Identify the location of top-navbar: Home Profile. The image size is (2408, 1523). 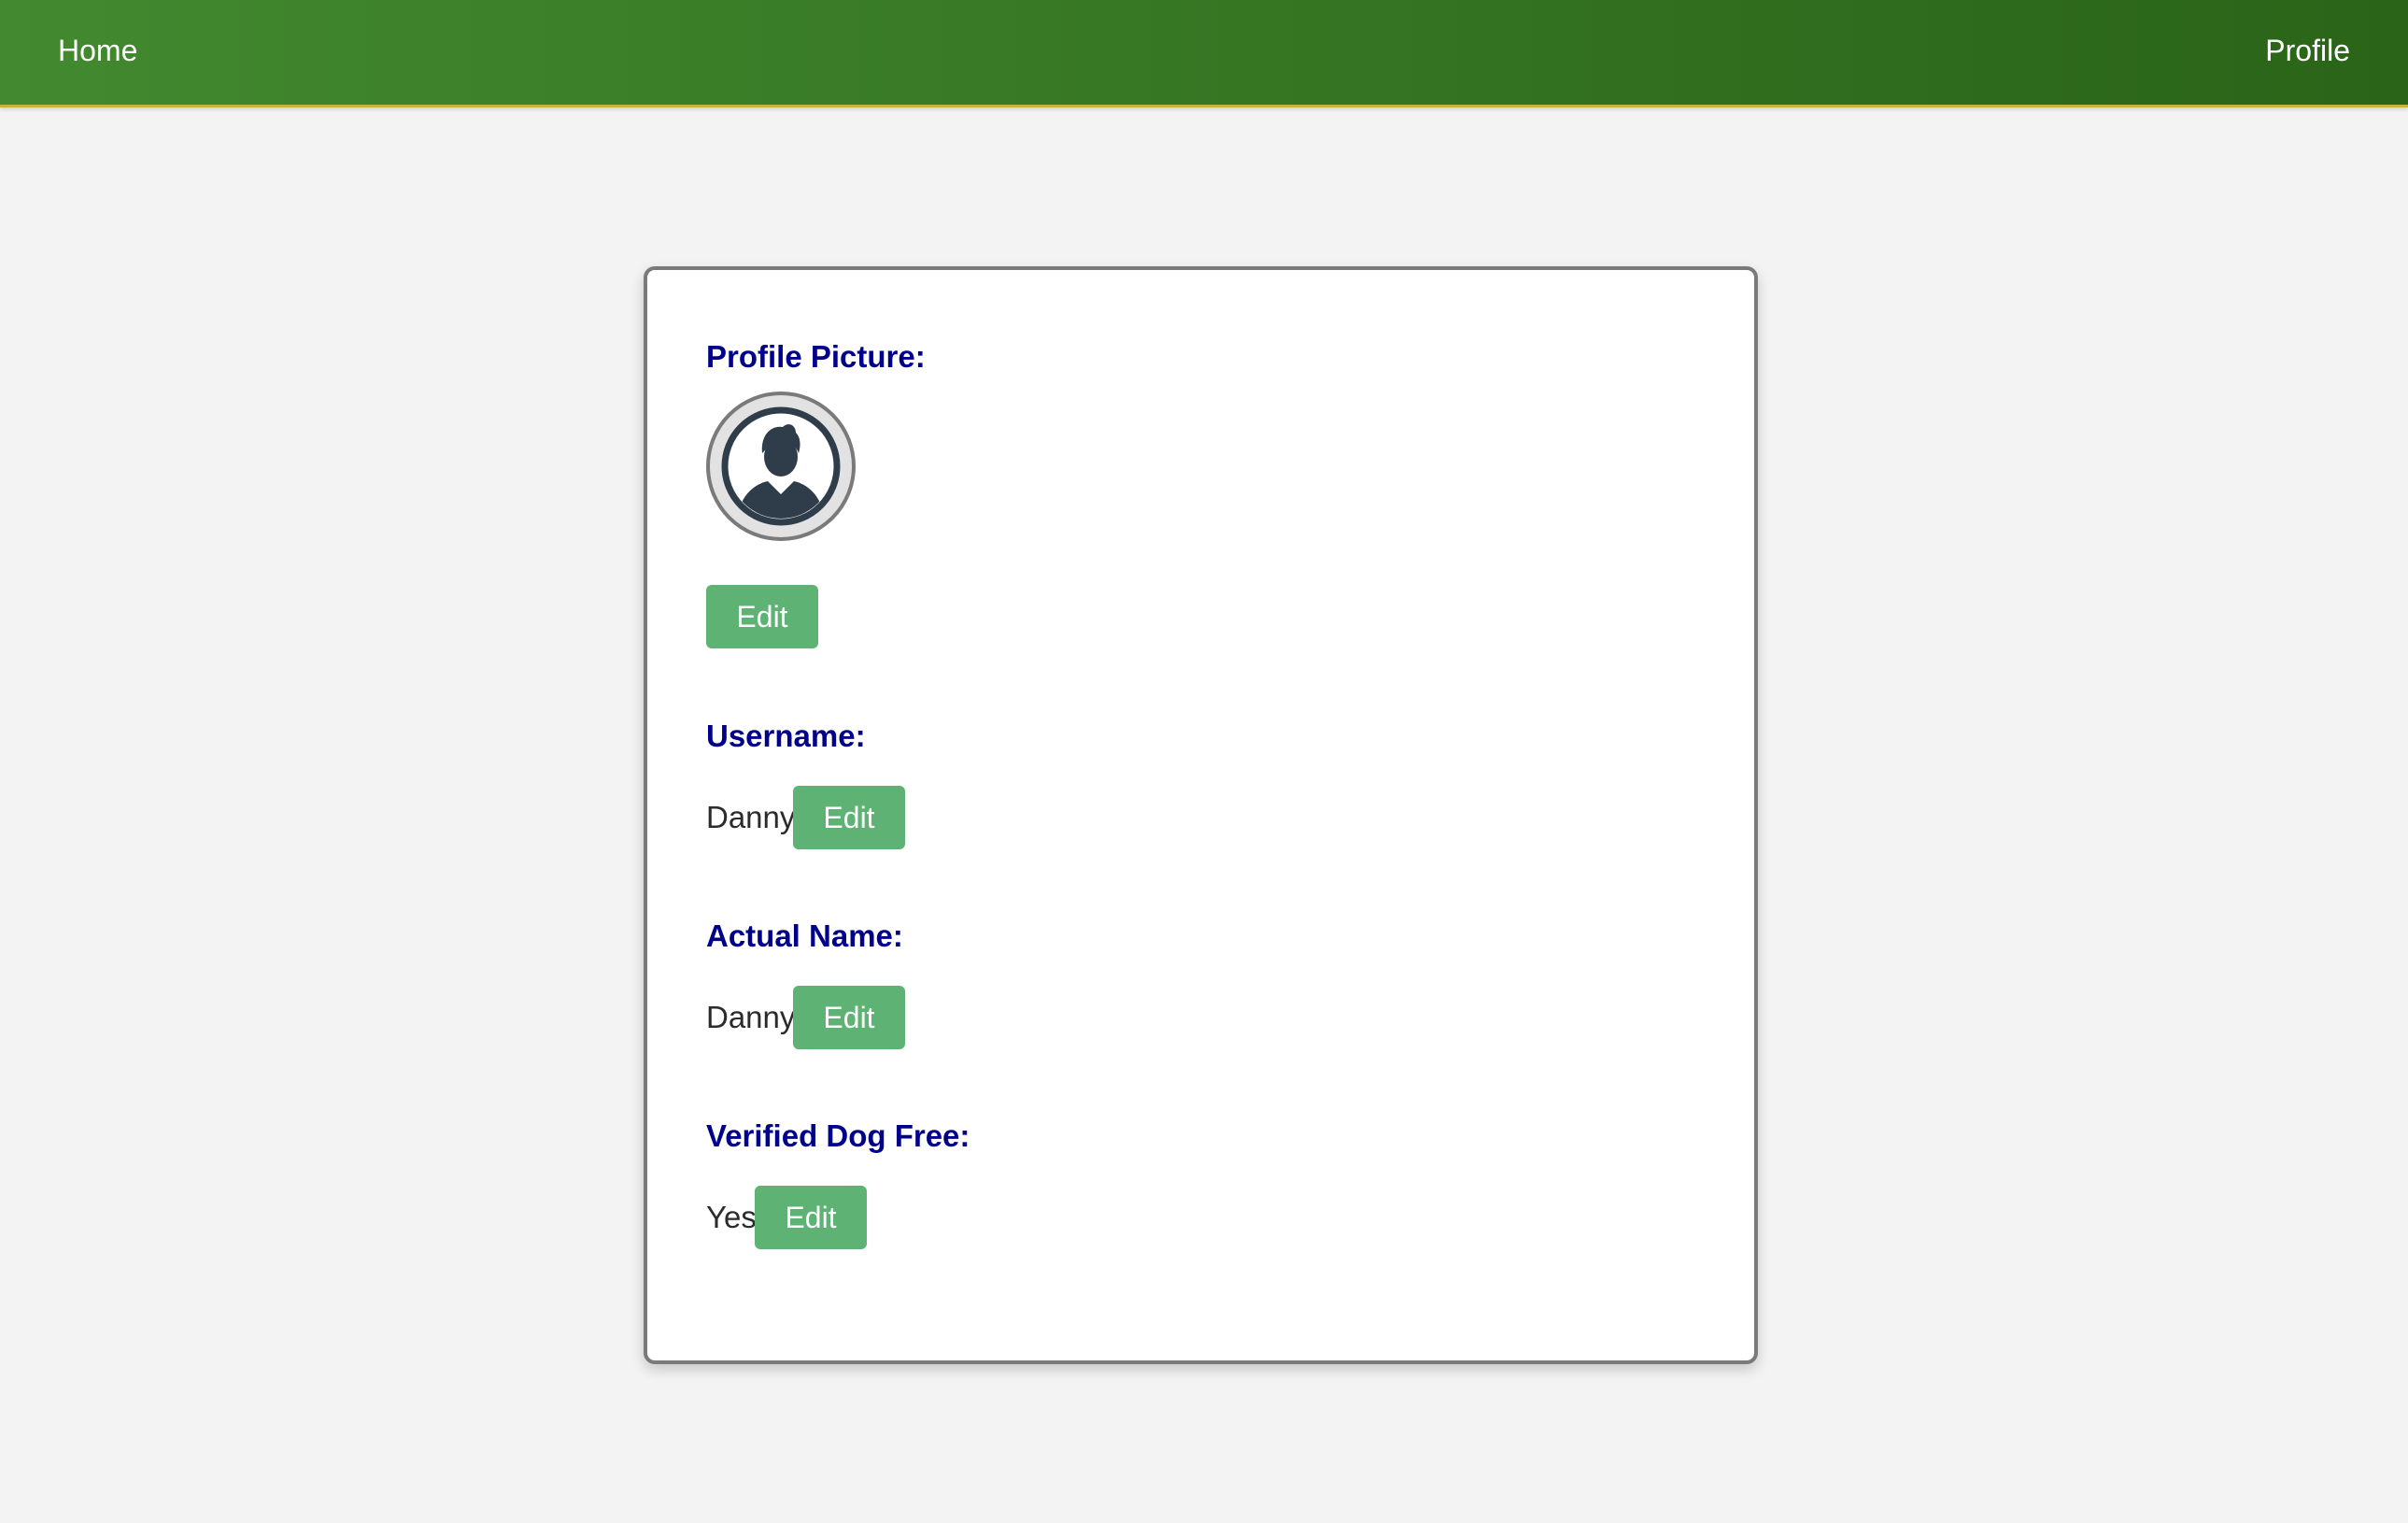
(1204, 53).